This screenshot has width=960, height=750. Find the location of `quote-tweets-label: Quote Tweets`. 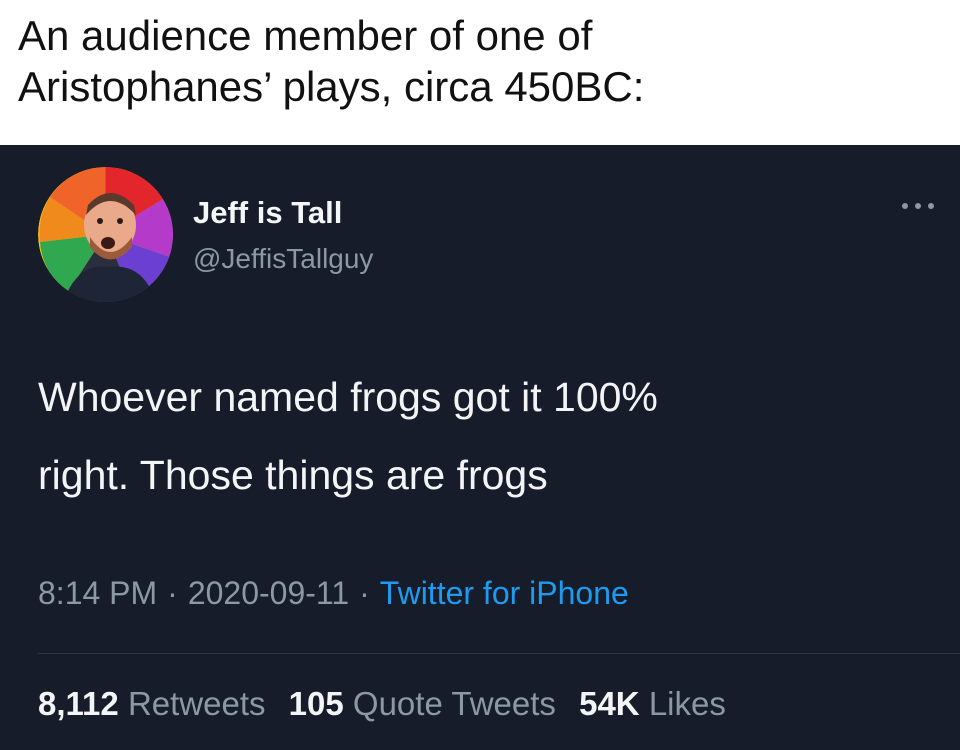

quote-tweets-label: Quote Tweets is located at coordinates (454, 703).